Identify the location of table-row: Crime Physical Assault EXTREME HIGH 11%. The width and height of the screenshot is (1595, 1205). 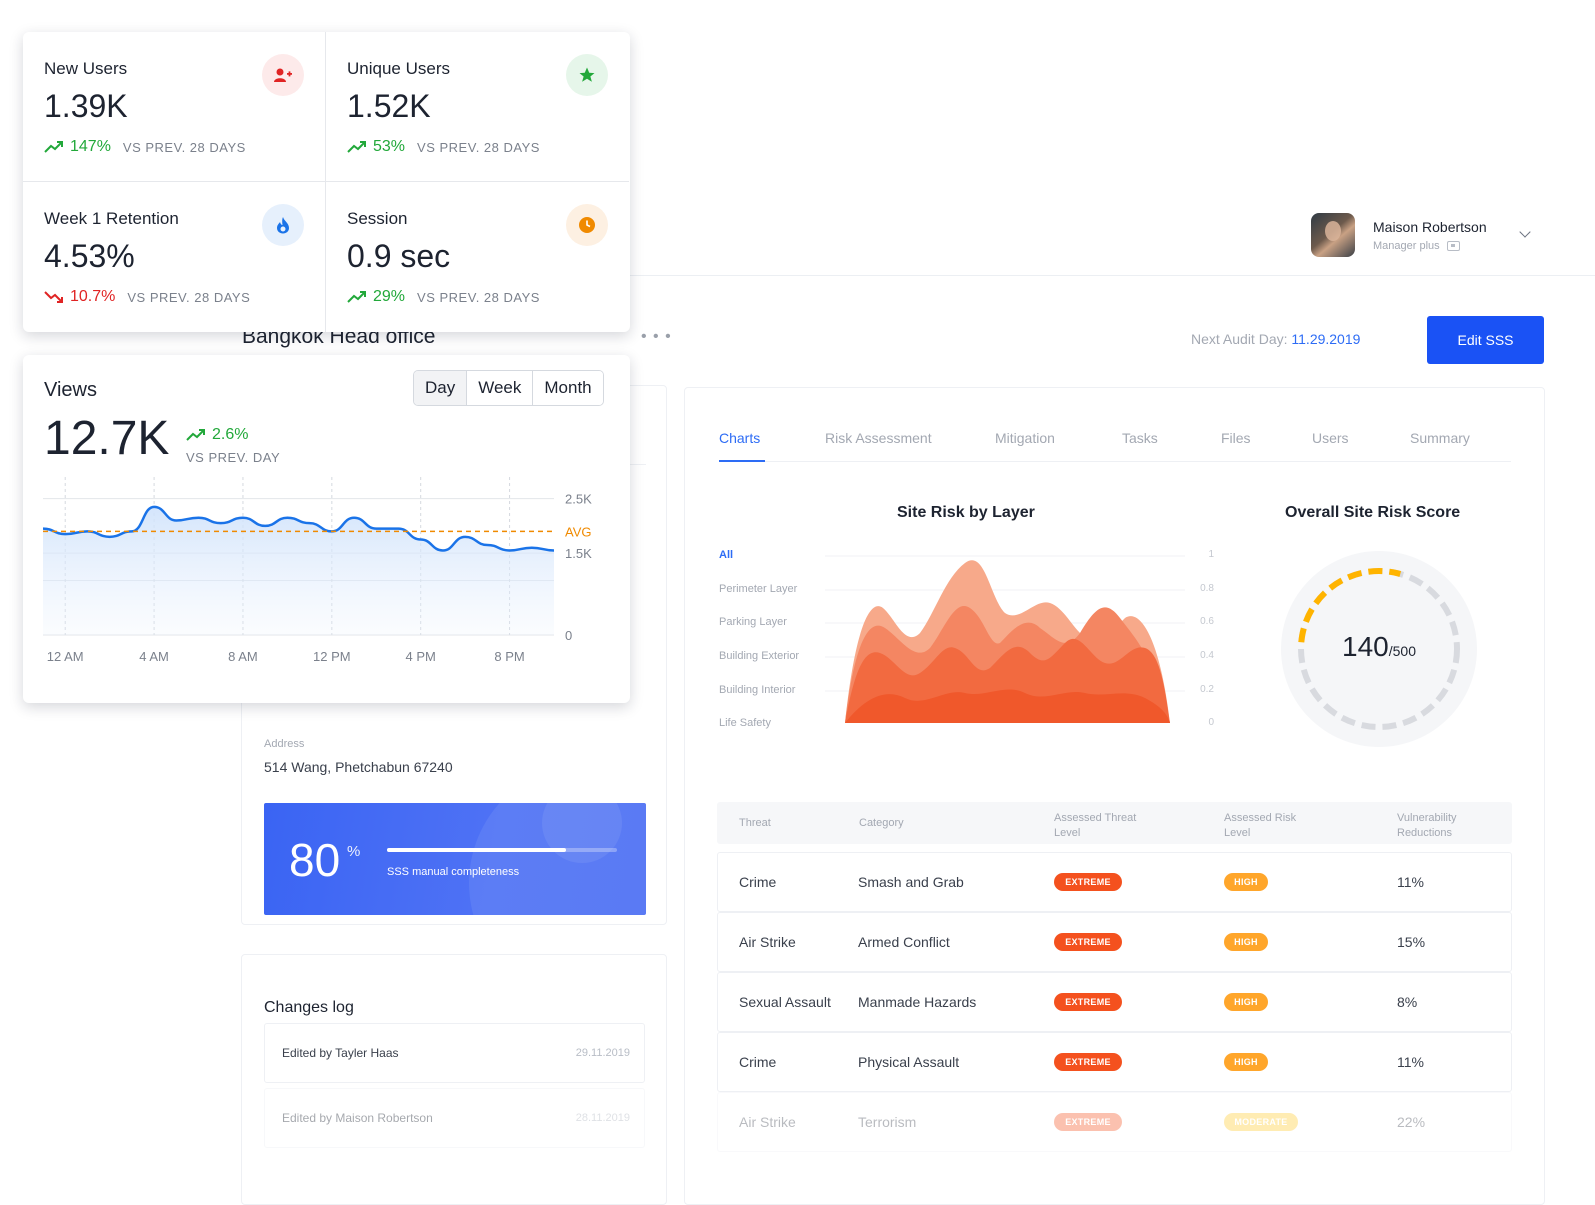
(1114, 1062).